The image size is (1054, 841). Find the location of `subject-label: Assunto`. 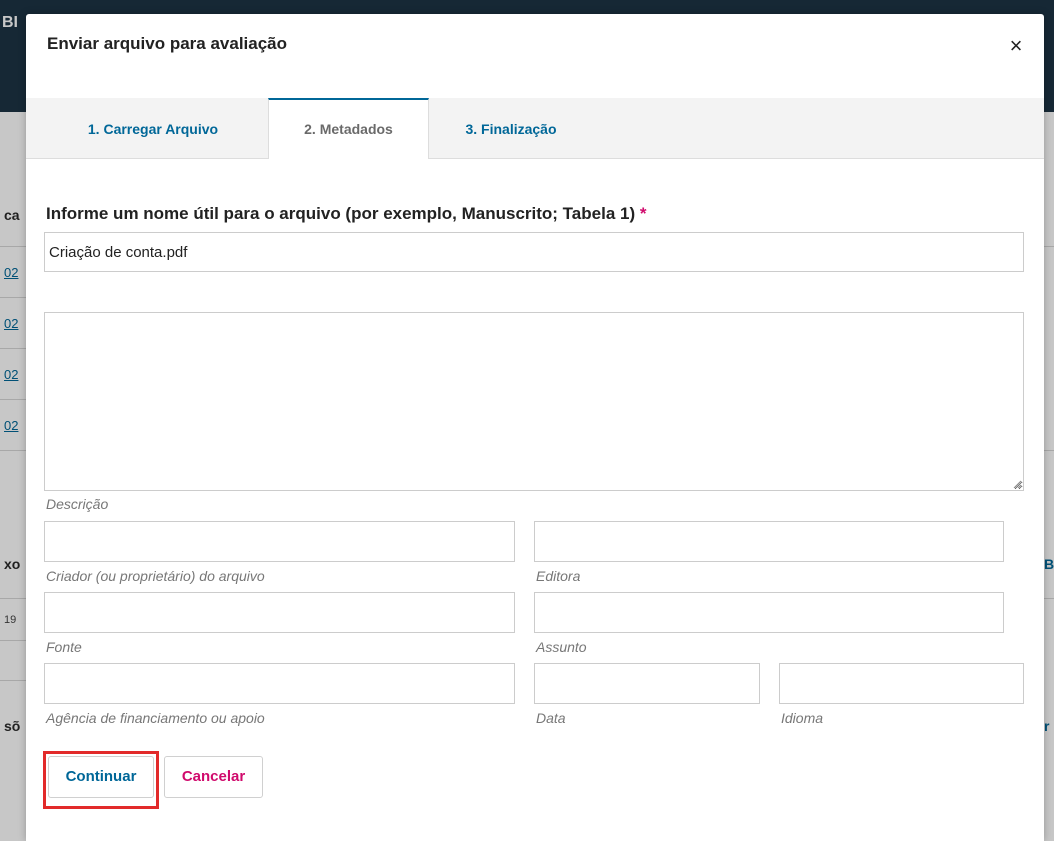

subject-label: Assunto is located at coordinates (561, 647).